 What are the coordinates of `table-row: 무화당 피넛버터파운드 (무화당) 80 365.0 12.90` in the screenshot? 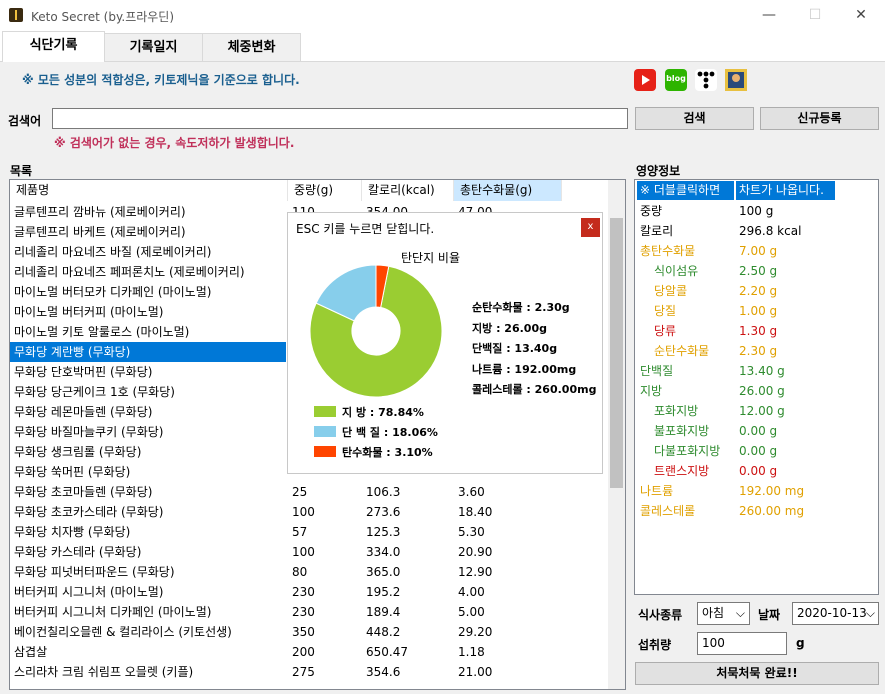 It's located at (313, 572).